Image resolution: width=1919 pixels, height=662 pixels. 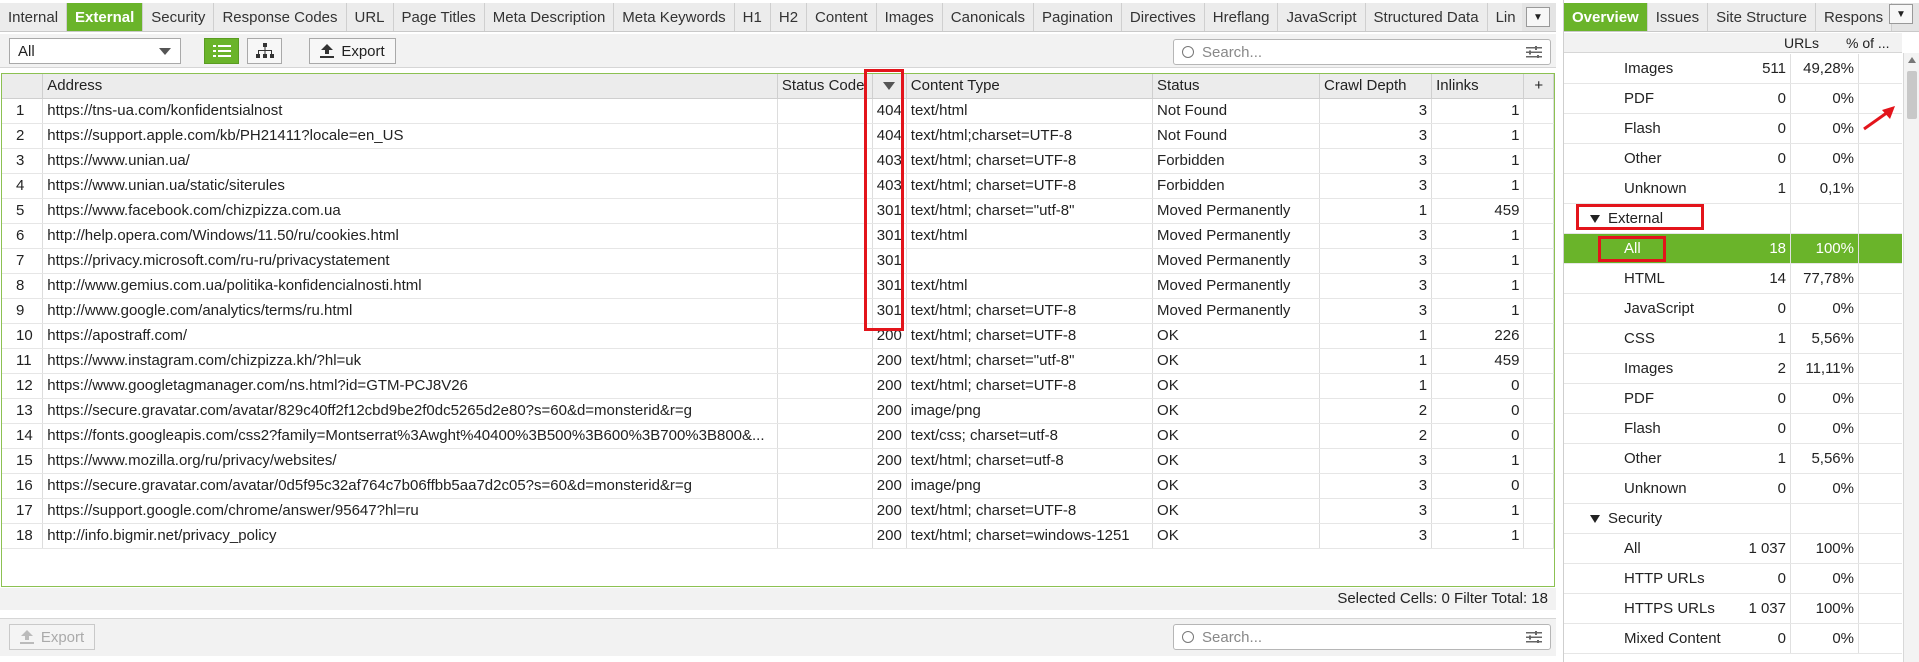 I want to click on list-view-button, so click(x=221, y=51).